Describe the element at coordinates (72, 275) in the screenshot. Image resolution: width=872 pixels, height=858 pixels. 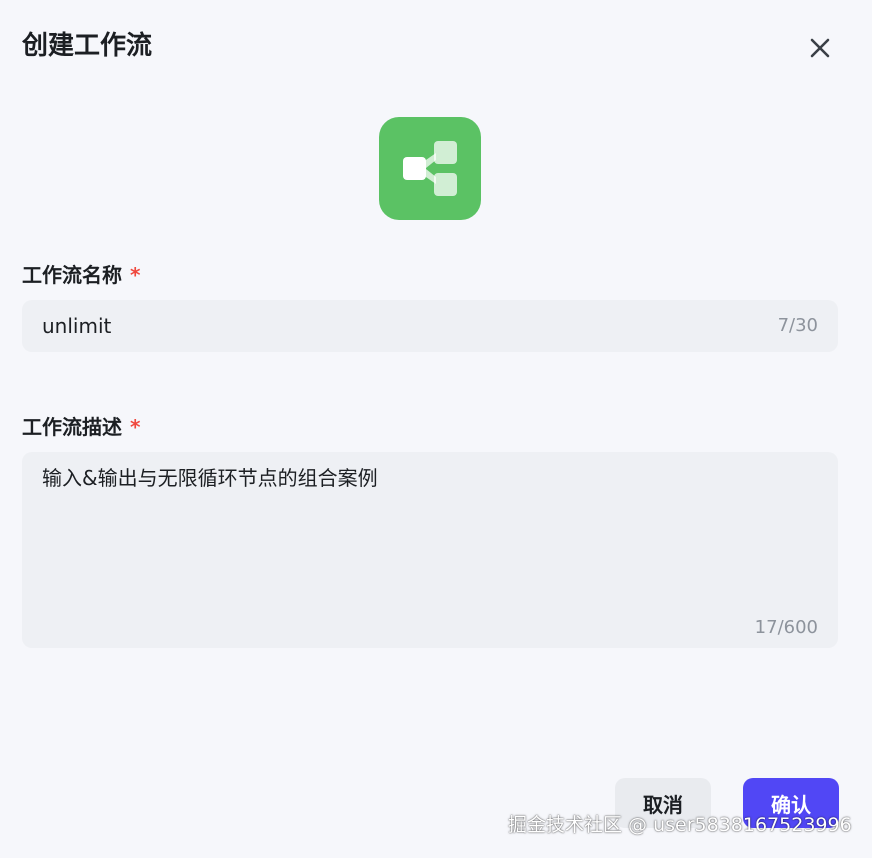
I see `name-label-text: 工作流名称` at that location.